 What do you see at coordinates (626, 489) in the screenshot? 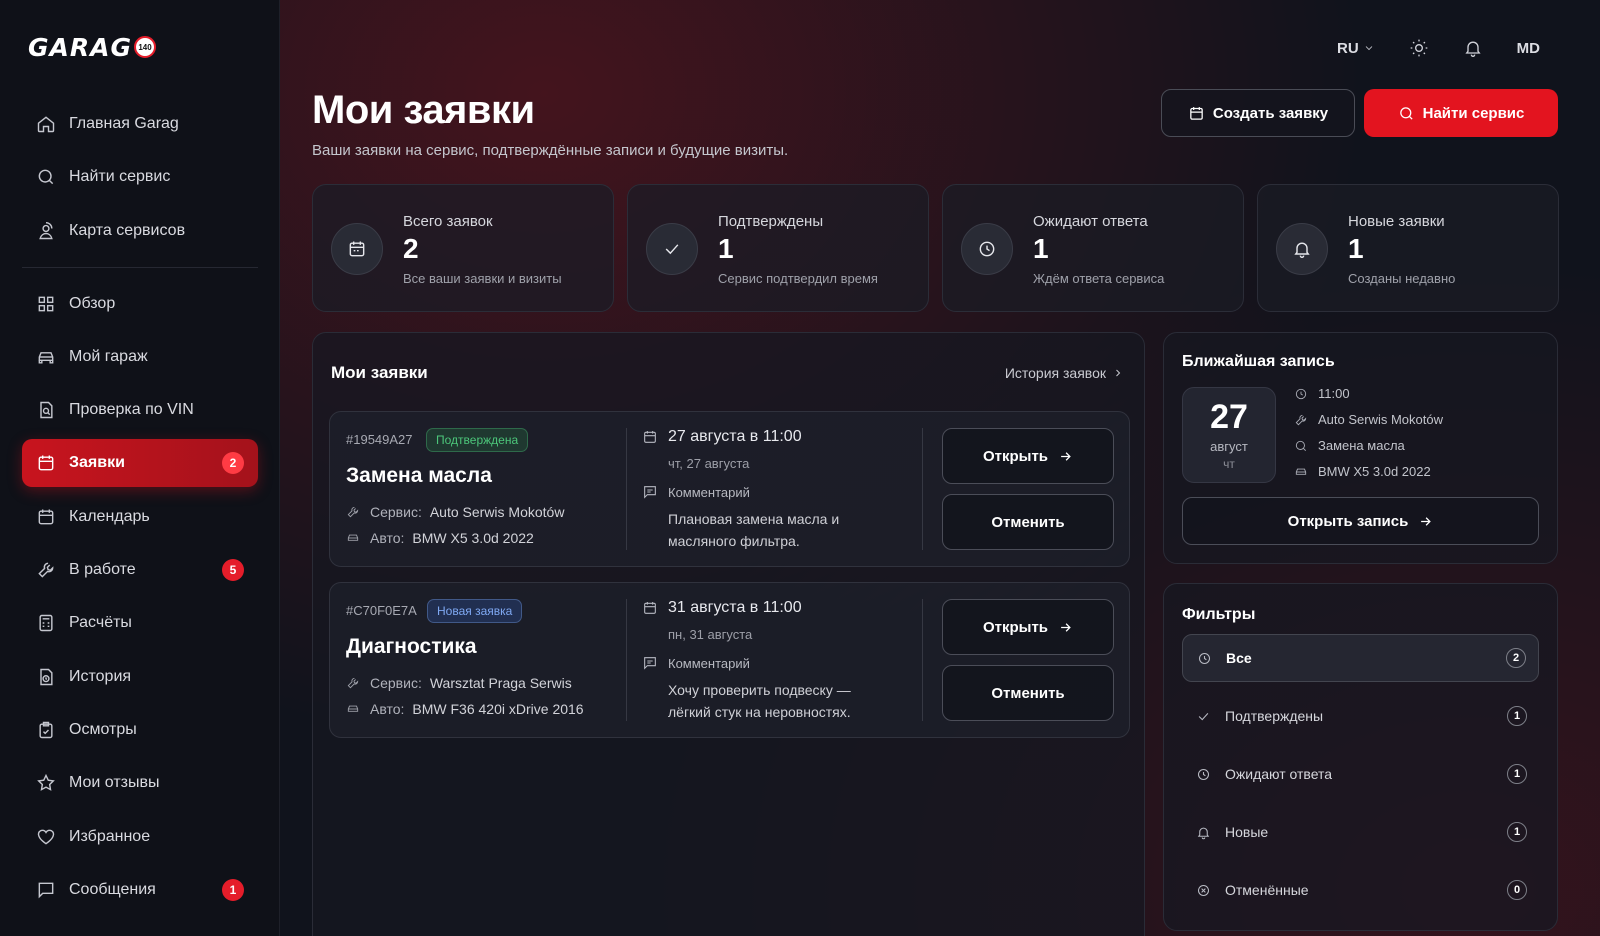
I see `divider` at bounding box center [626, 489].